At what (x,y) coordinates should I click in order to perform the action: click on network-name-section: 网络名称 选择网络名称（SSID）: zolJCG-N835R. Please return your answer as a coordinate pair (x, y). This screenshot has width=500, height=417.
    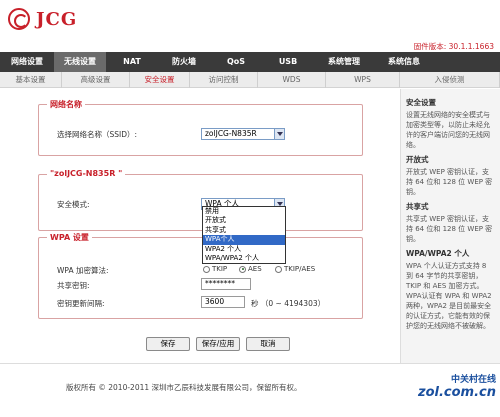
    Looking at the image, I should click on (200, 127).